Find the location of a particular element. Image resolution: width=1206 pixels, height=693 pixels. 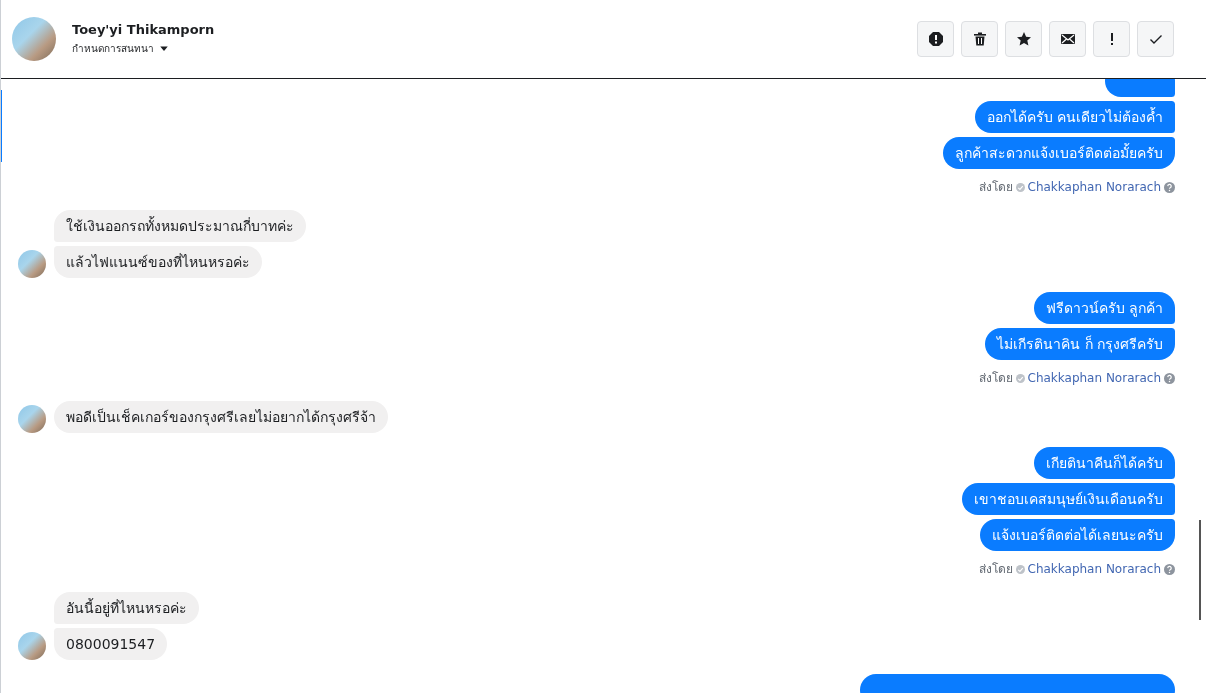

message-bubble: แจ้งเบอร์ติดต่อได้เลยนะครับ is located at coordinates (1077, 535).